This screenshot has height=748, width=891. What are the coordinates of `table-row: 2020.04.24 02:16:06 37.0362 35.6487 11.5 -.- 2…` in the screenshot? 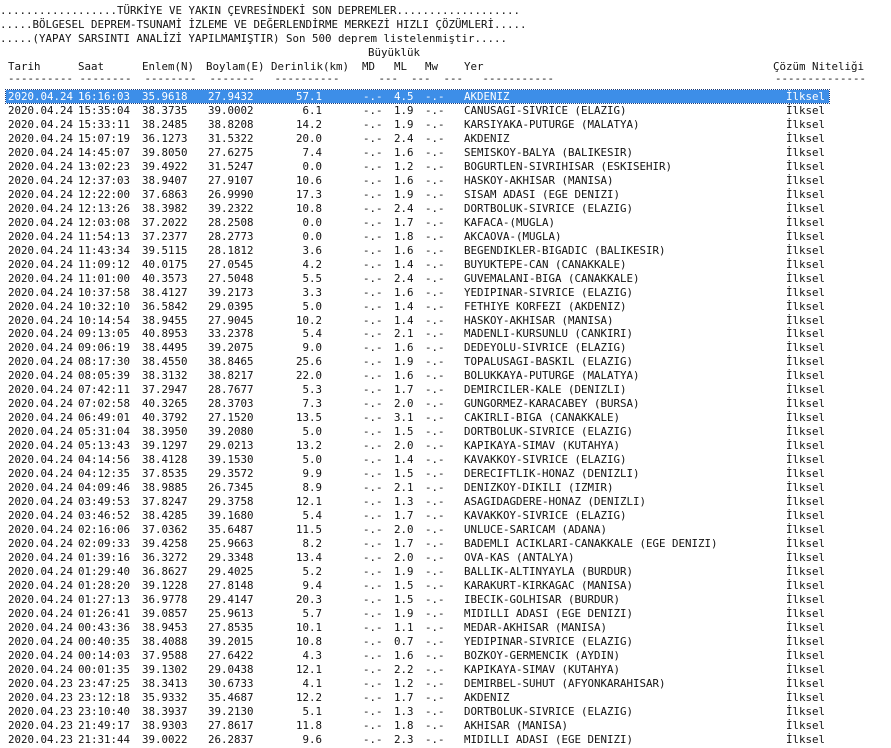 It's located at (445, 530).